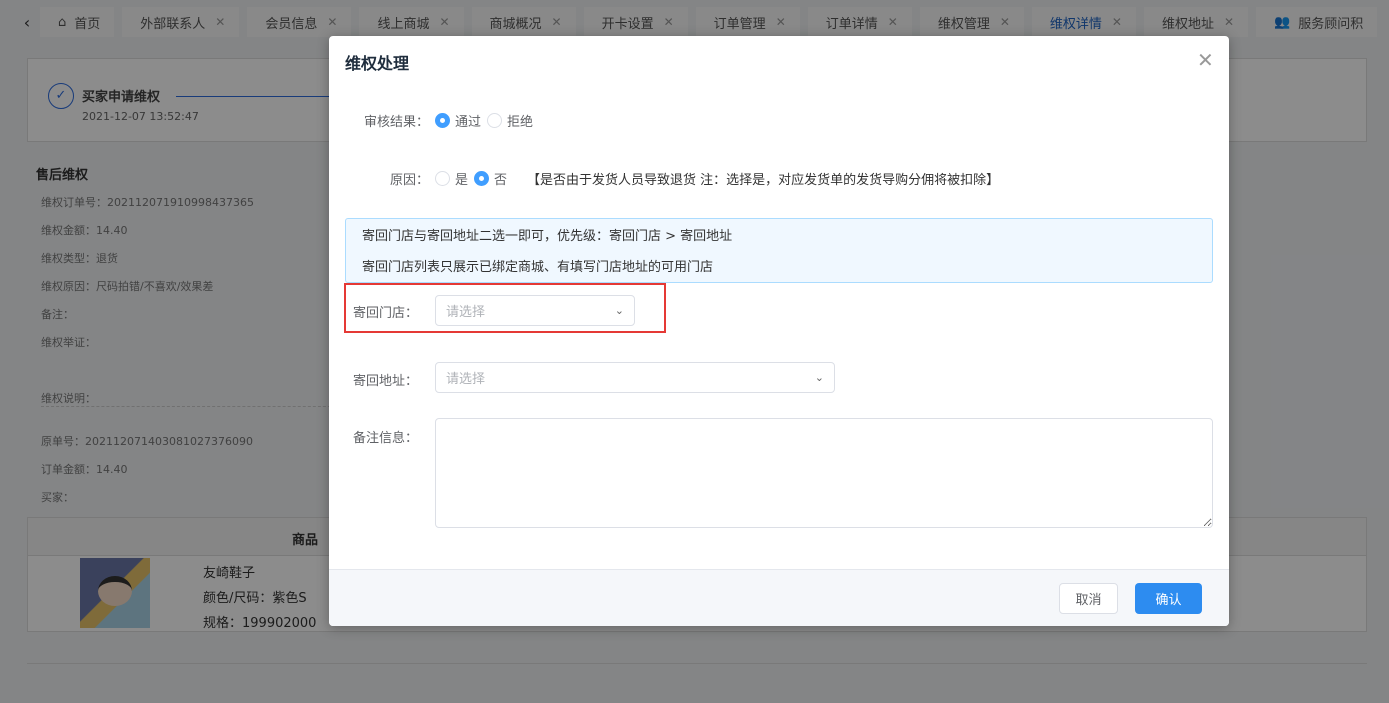  Describe the element at coordinates (547, 236) in the screenshot. I see `alert-line: 寄回门店与寄回地址二选一即可，优先级：寄回门店 > 寄回地址` at that location.